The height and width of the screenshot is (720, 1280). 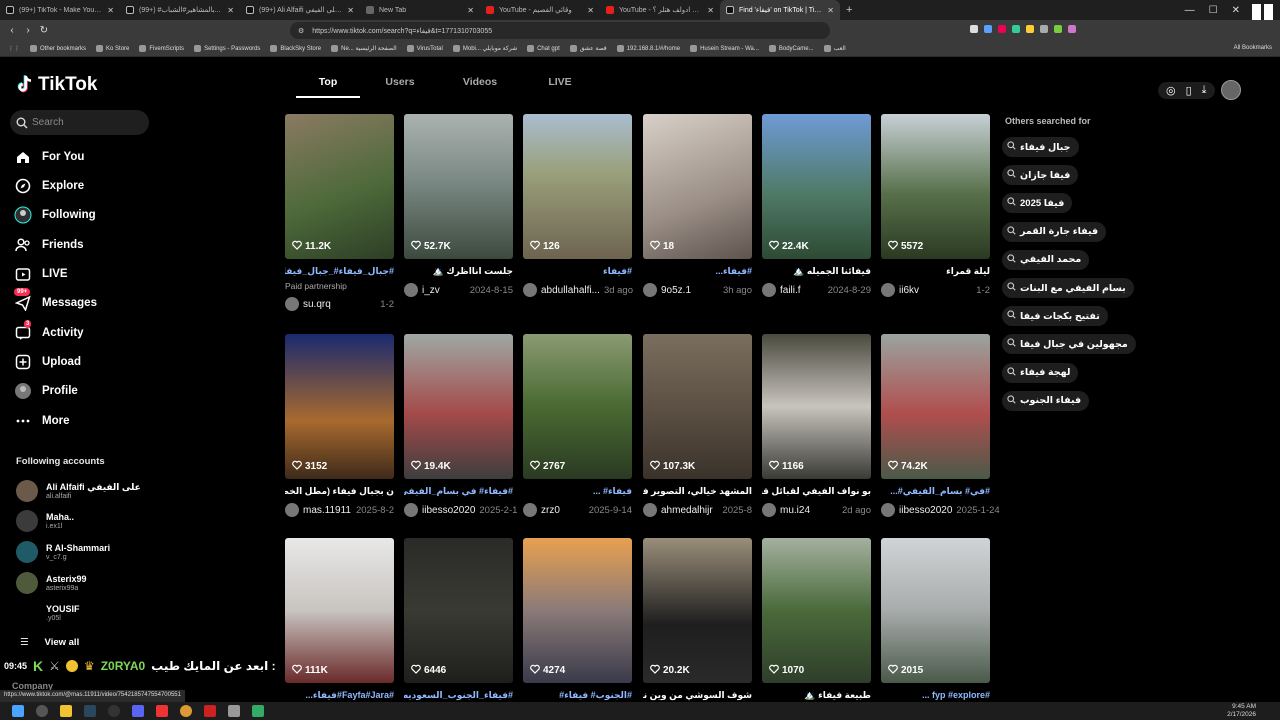 I want to click on user-avatar, so click(x=1230, y=90).